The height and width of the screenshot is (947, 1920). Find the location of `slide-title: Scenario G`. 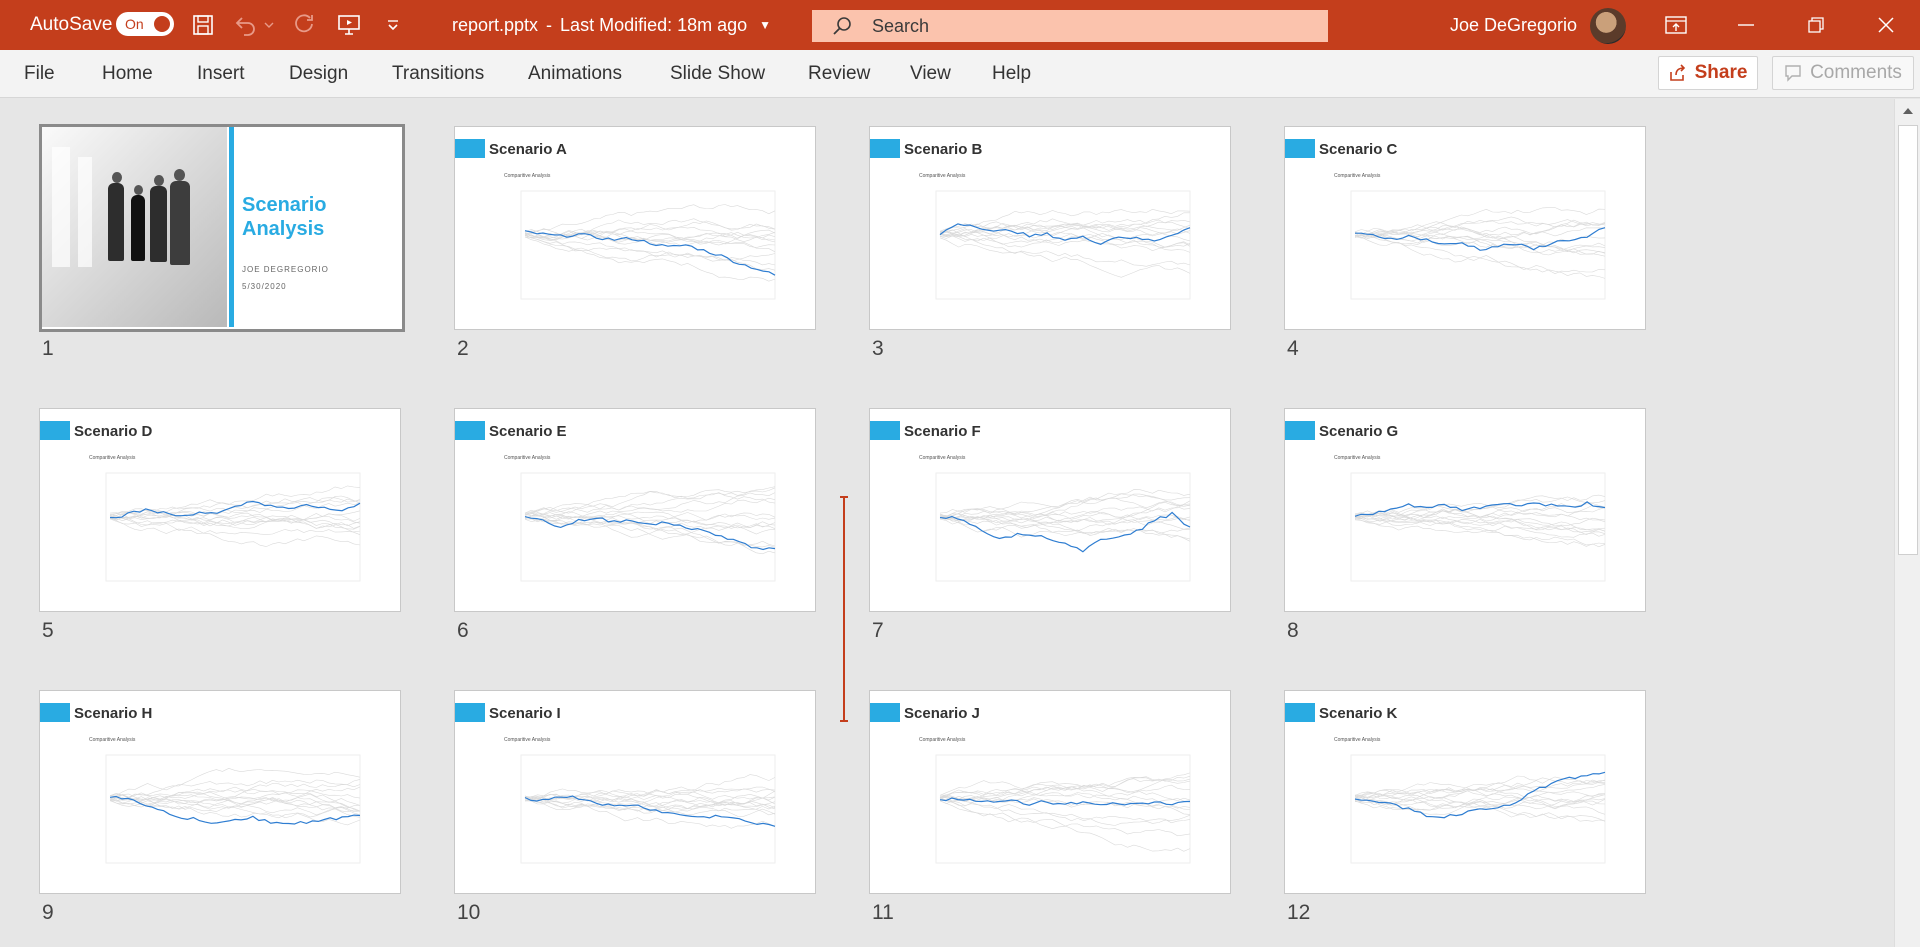

slide-title: Scenario G is located at coordinates (1359, 431).